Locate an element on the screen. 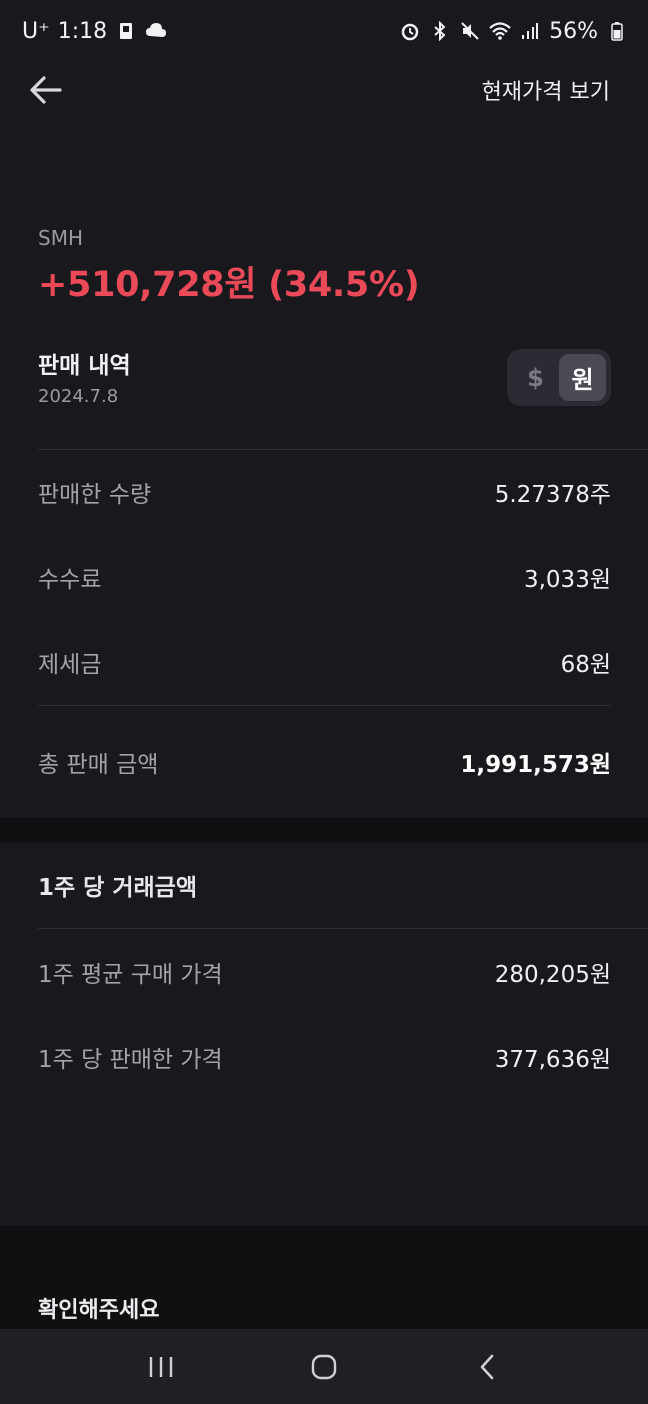 Image resolution: width=648 pixels, height=1404 pixels. system-back-button is located at coordinates (487, 1367).